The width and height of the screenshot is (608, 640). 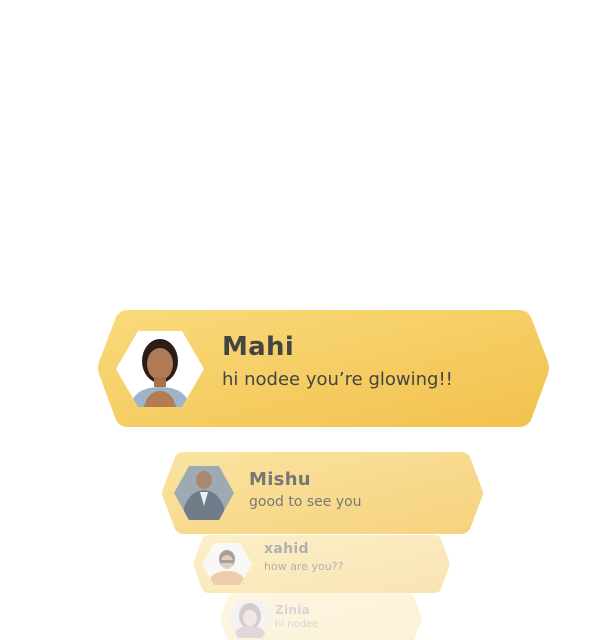 I want to click on notification-card-mishu: Mishu good to see you, so click(x=322, y=493).